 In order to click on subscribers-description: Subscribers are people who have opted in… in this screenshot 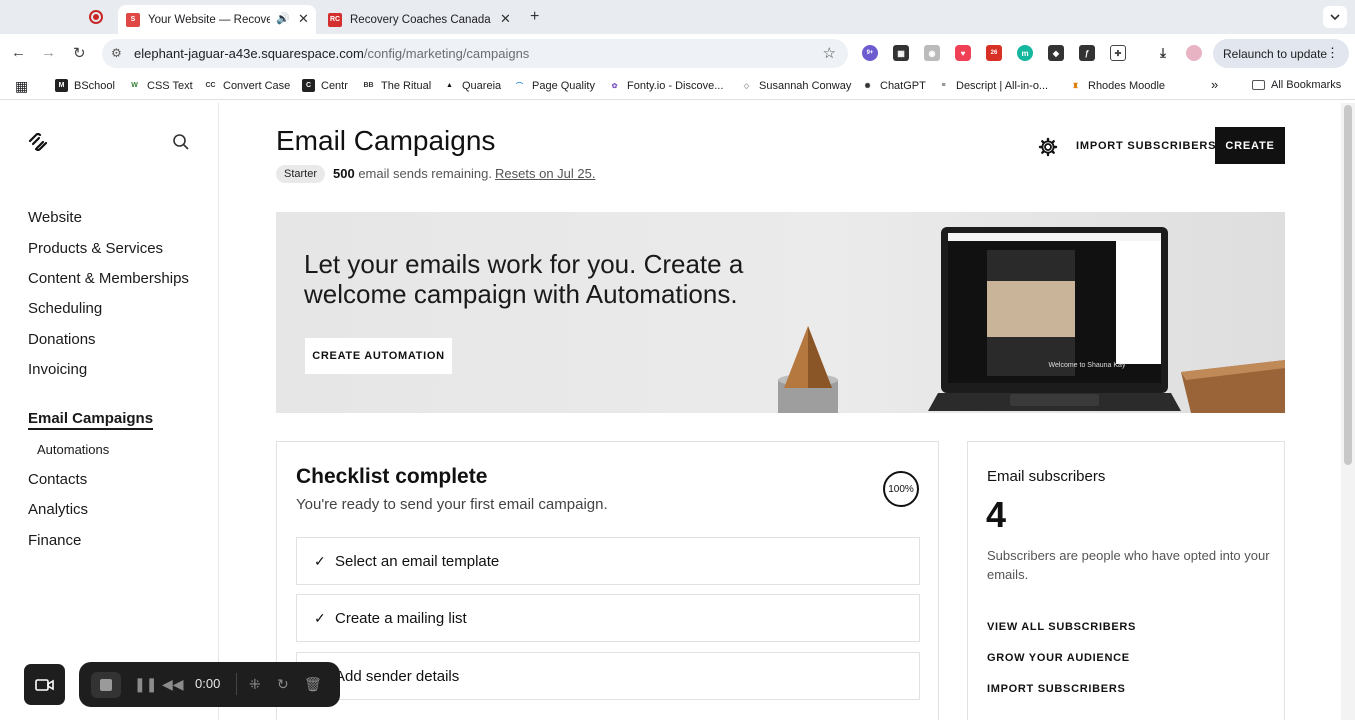, I will do `click(1128, 565)`.